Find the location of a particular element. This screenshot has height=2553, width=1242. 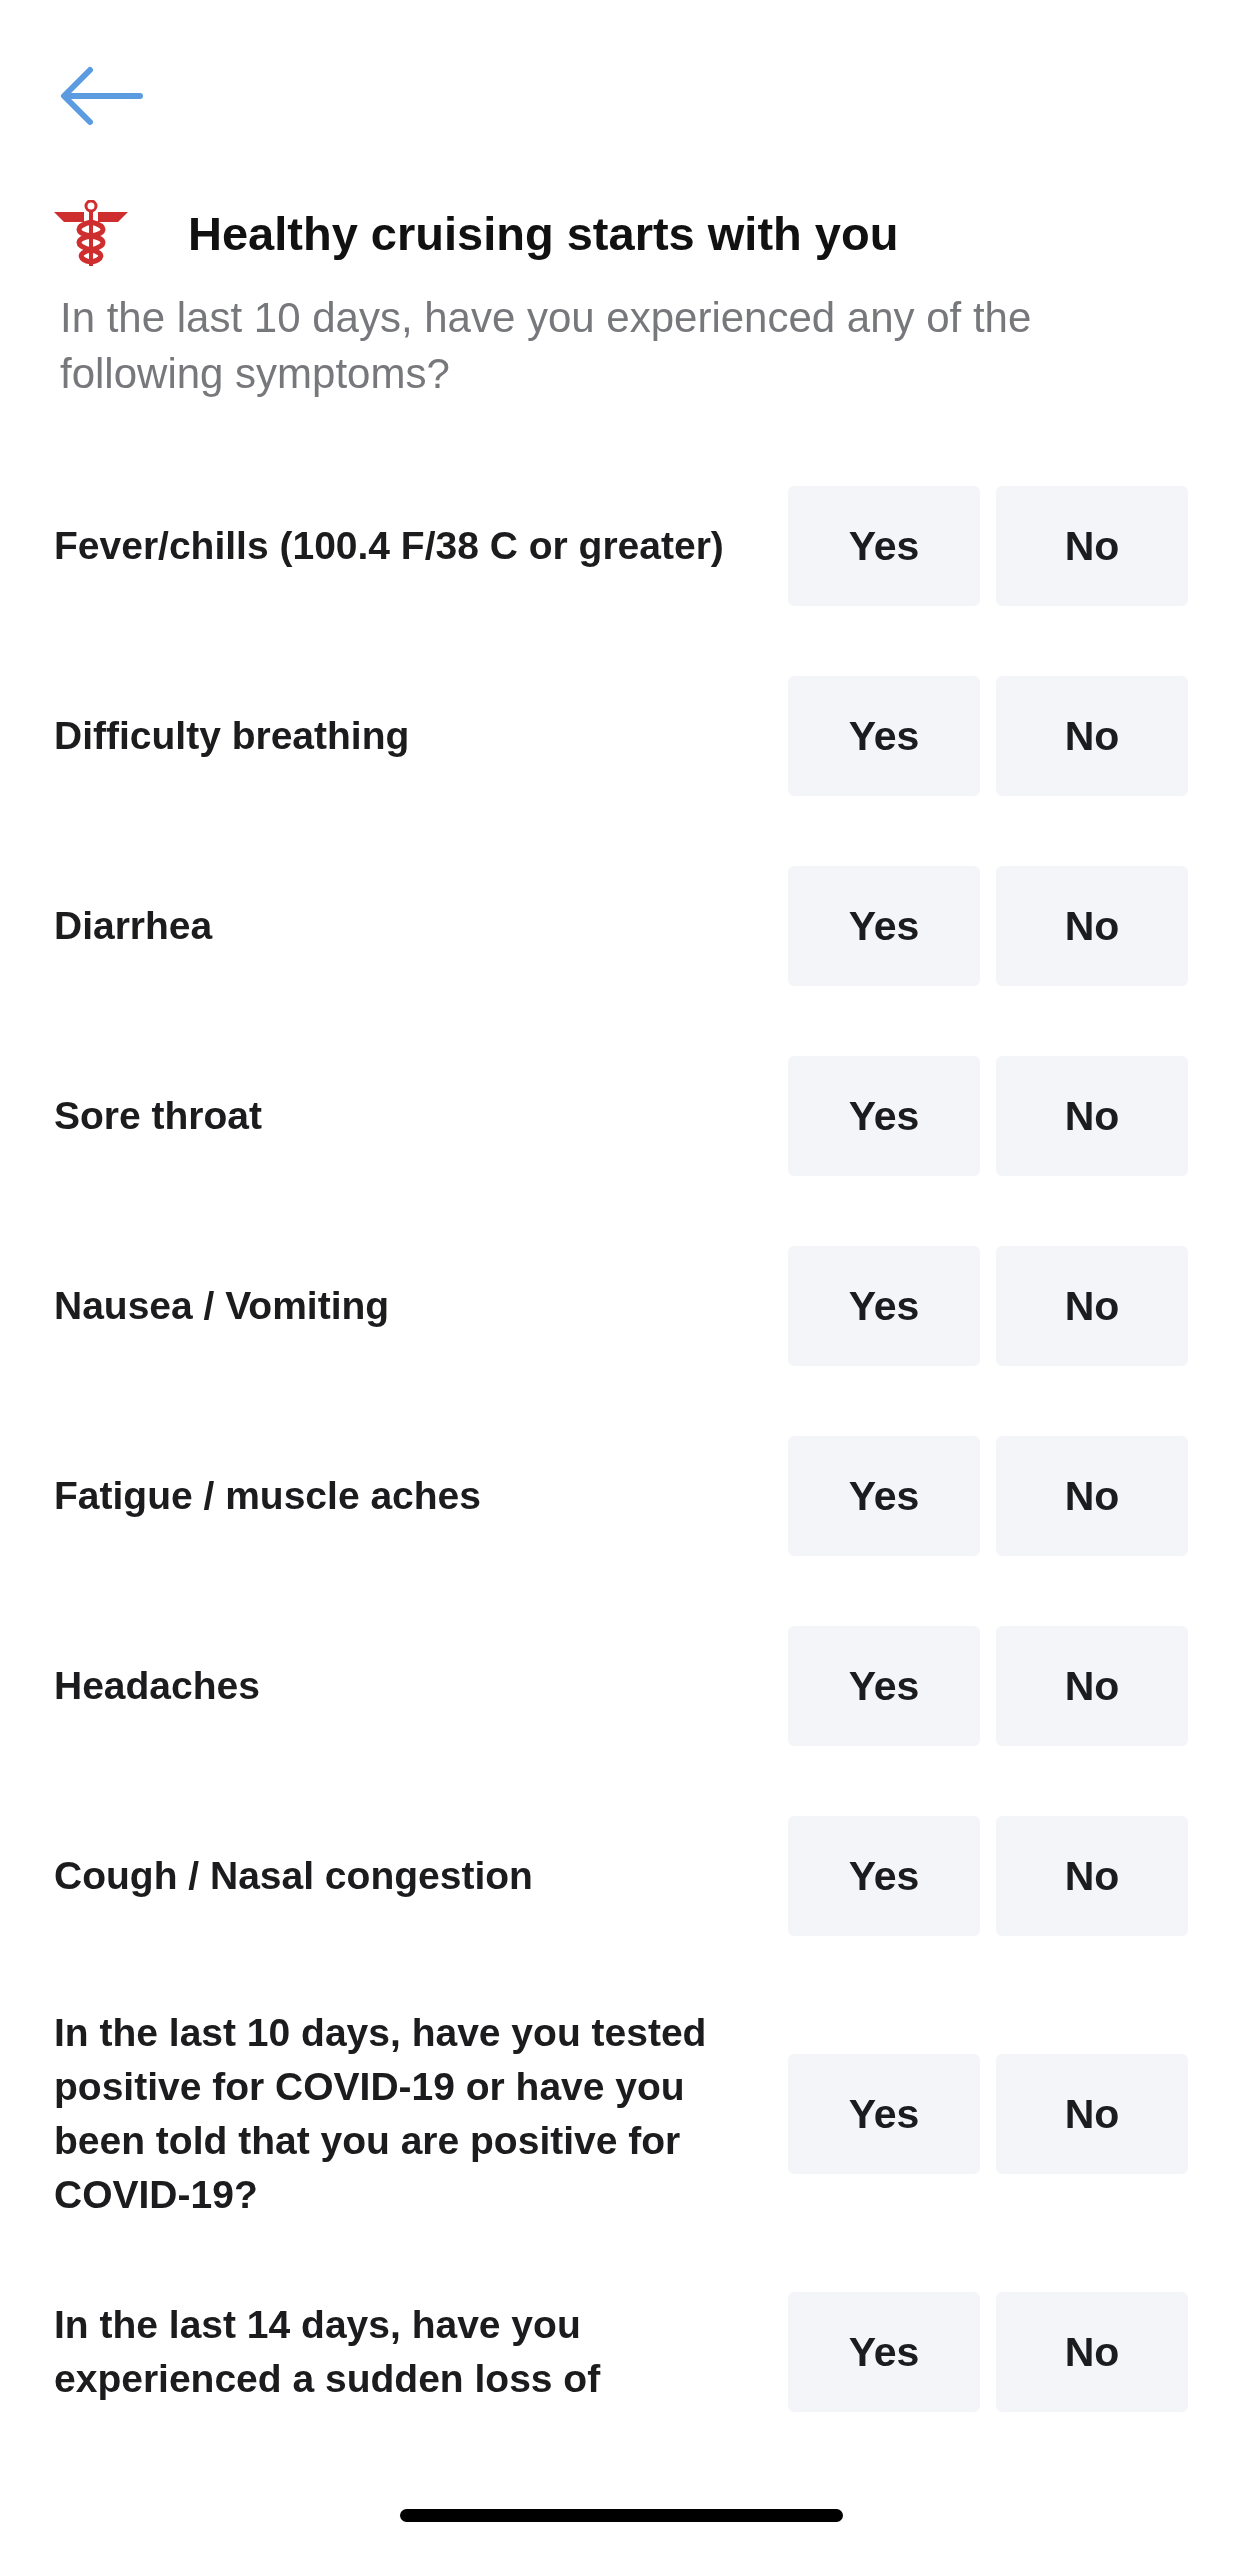

question-text: Fatigue / muscle aches is located at coordinates (268, 1496).